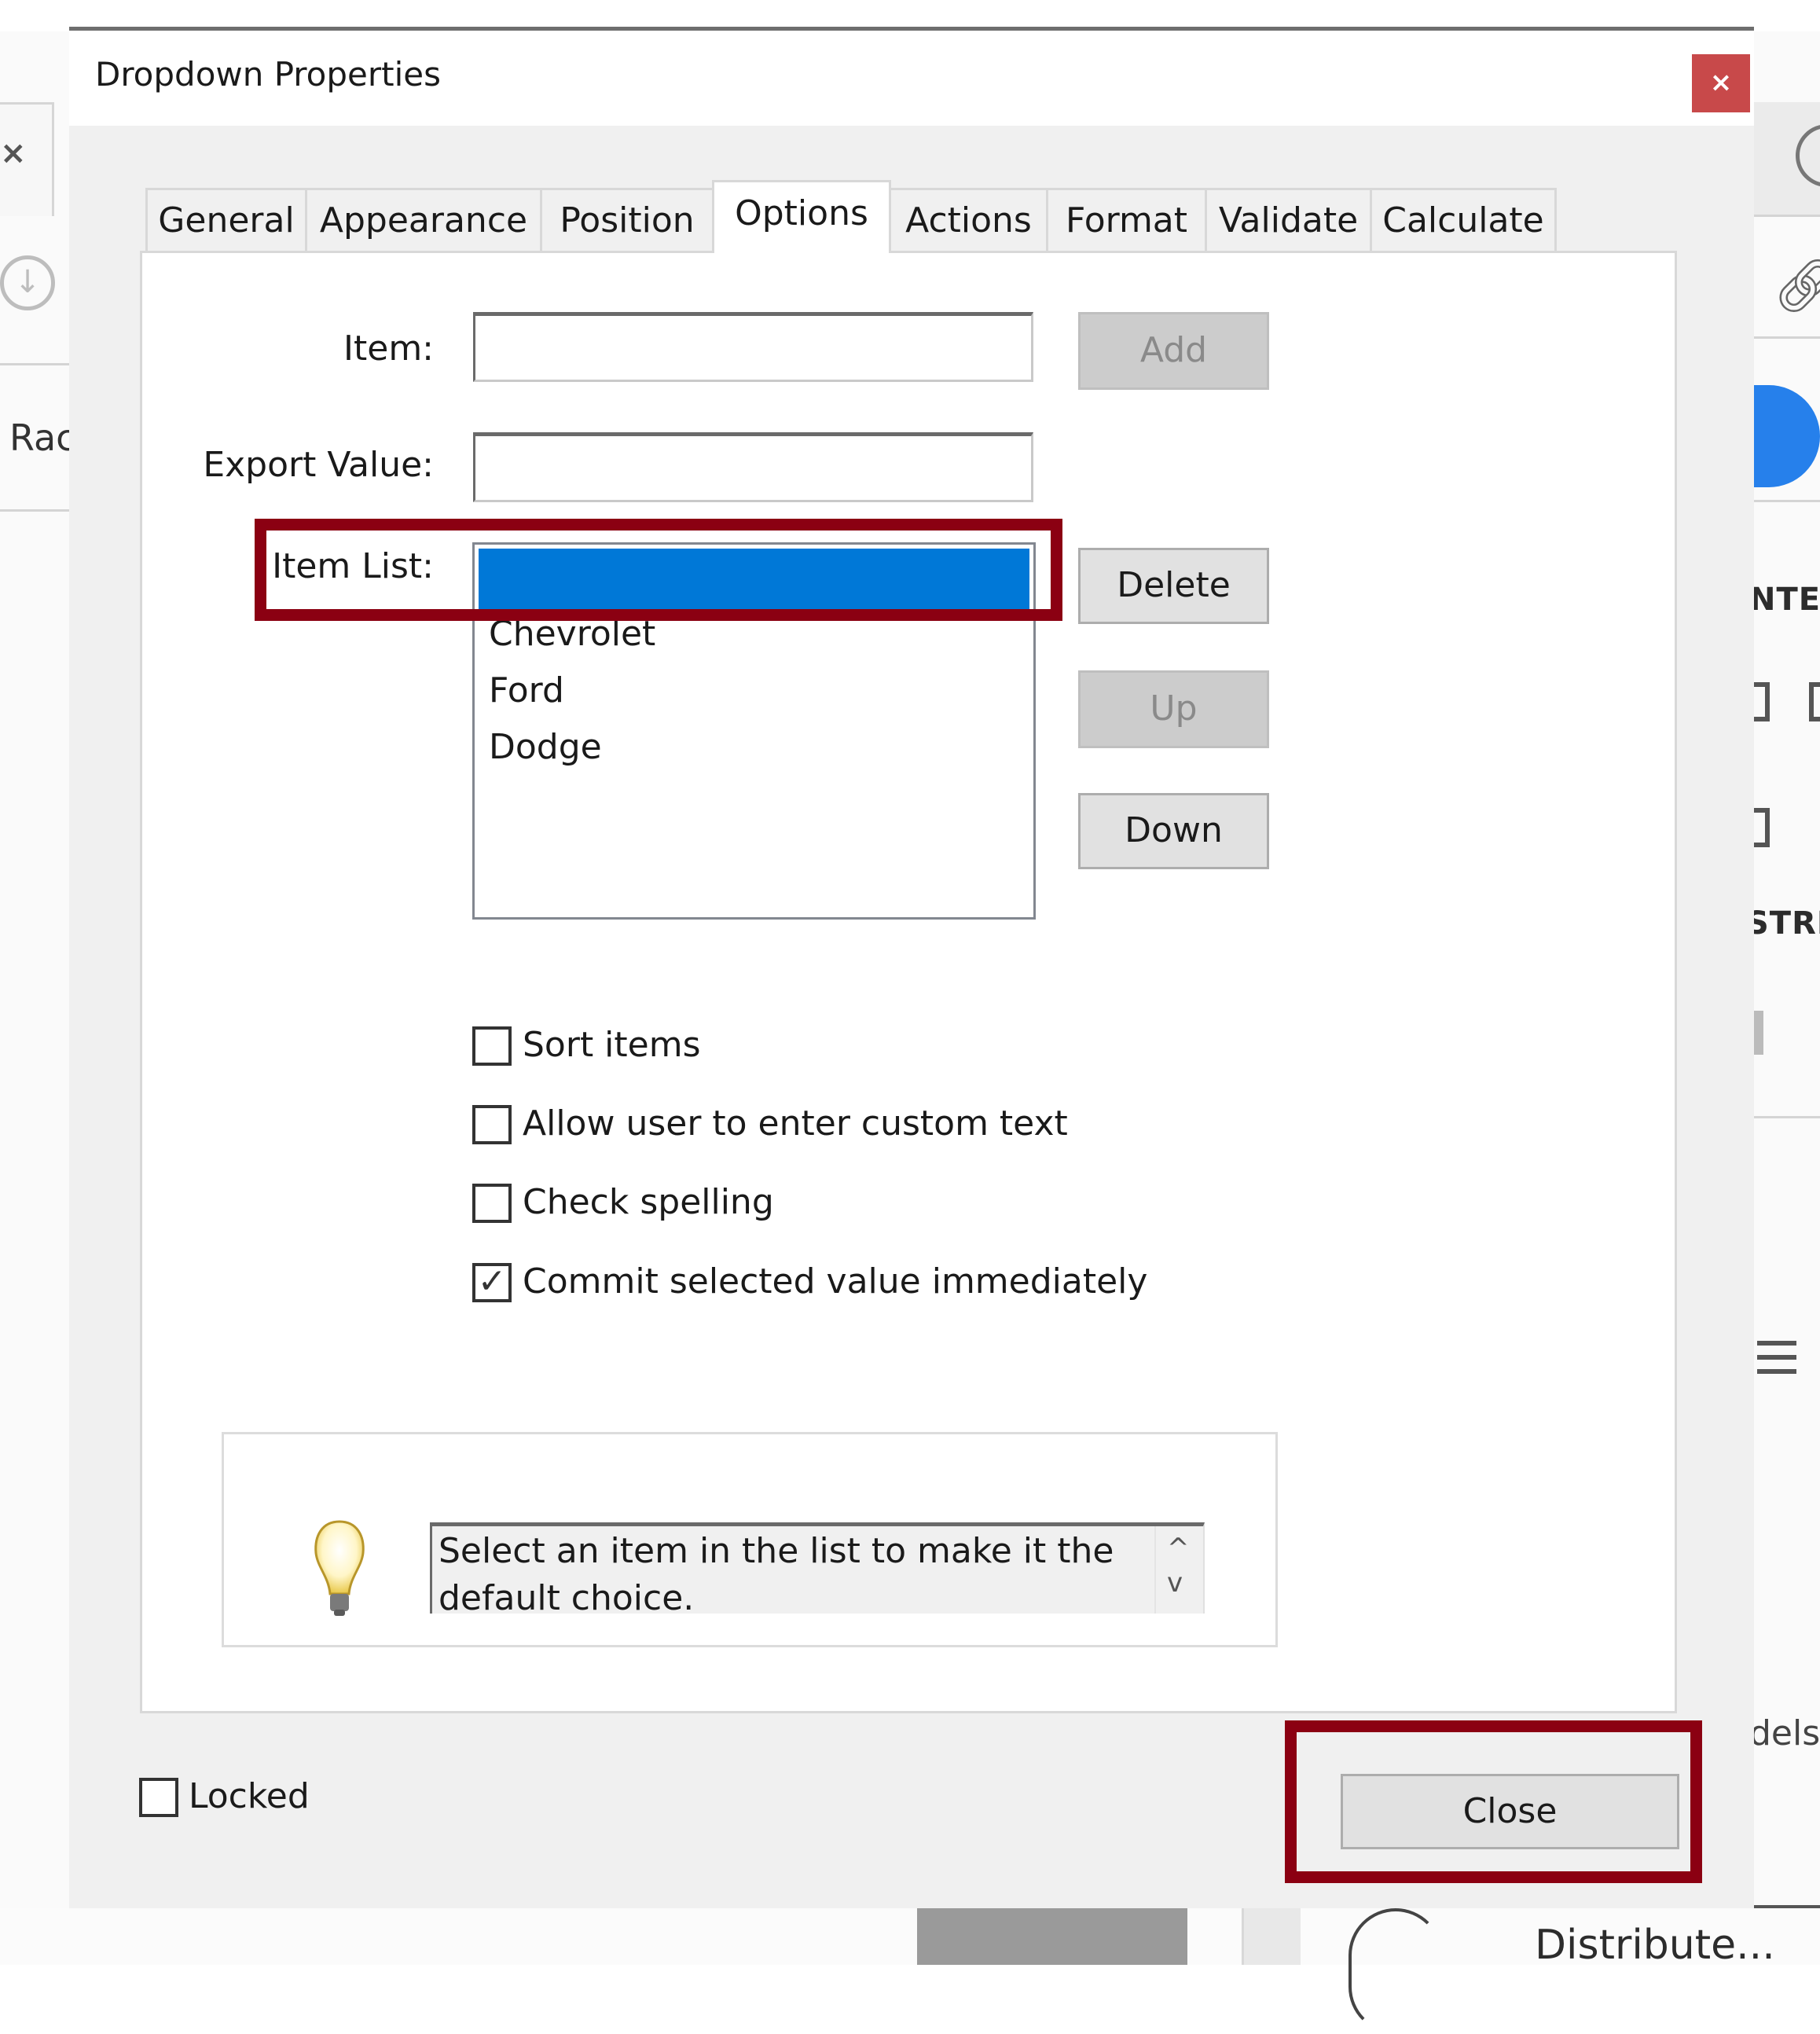 The height and width of the screenshot is (2034, 1820). I want to click on allow-custom-text-label: Allow user to enter custom text, so click(795, 1123).